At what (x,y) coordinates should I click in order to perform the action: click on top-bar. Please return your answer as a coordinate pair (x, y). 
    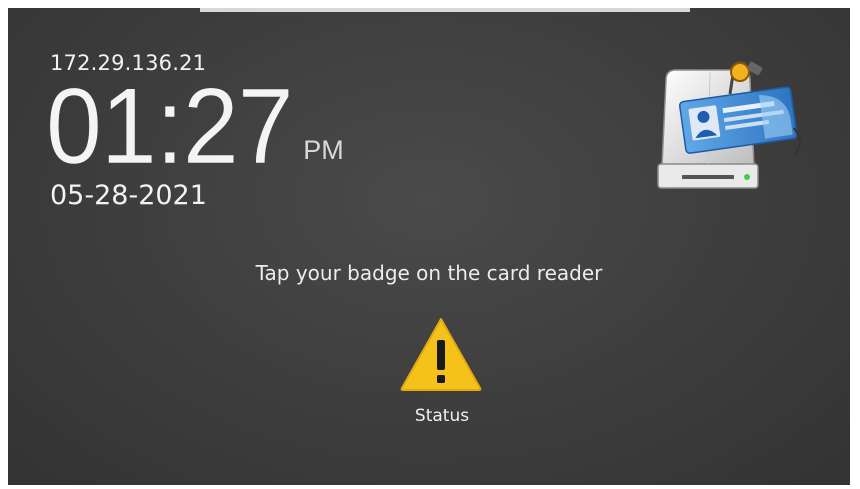
    Looking at the image, I should click on (445, 10).